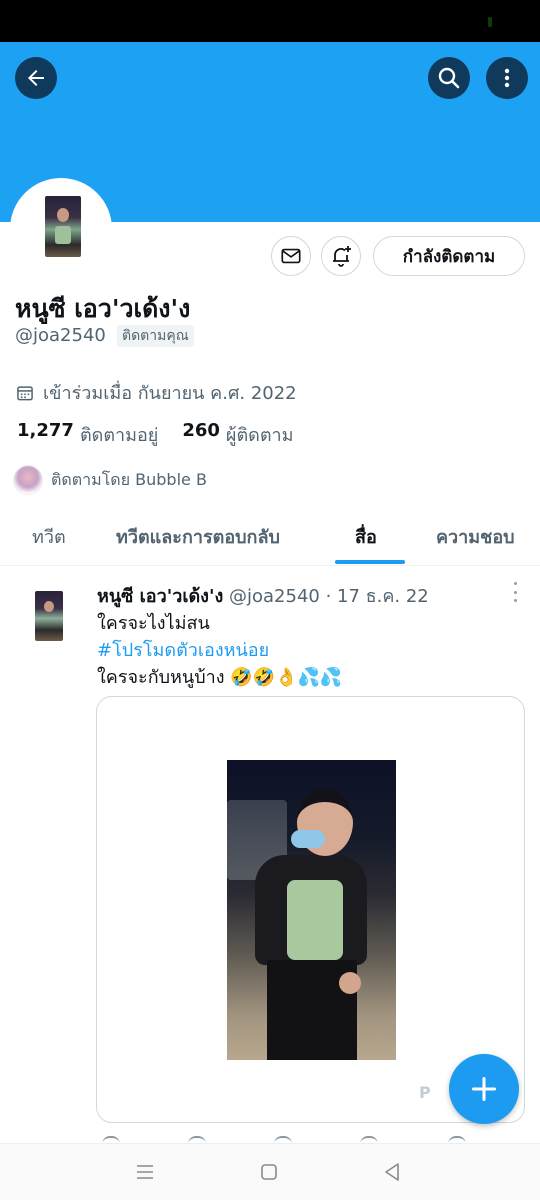  I want to click on back-button, so click(36, 78).